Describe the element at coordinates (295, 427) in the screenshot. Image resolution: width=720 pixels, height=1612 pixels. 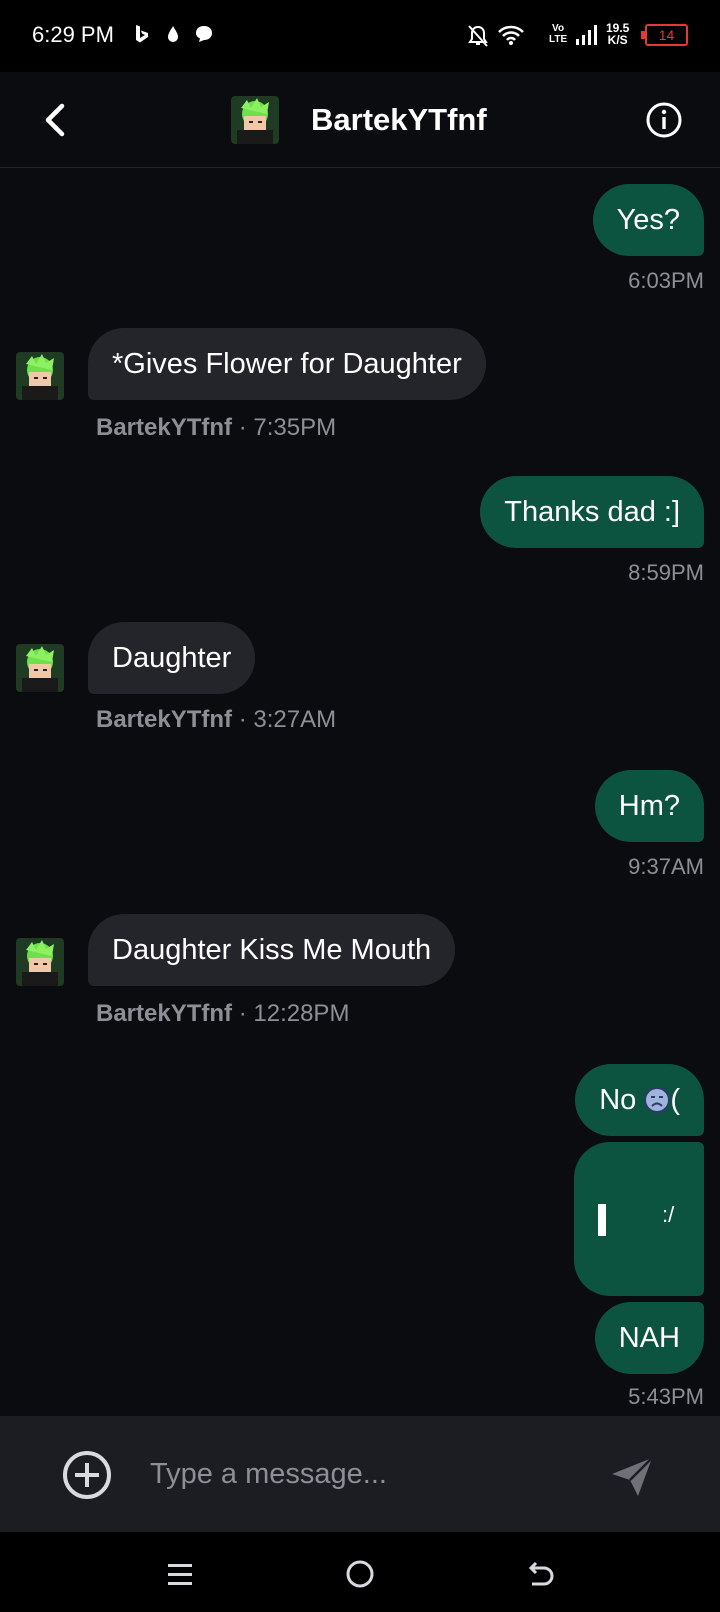
I see `message-timestamp: 7:35PM` at that location.